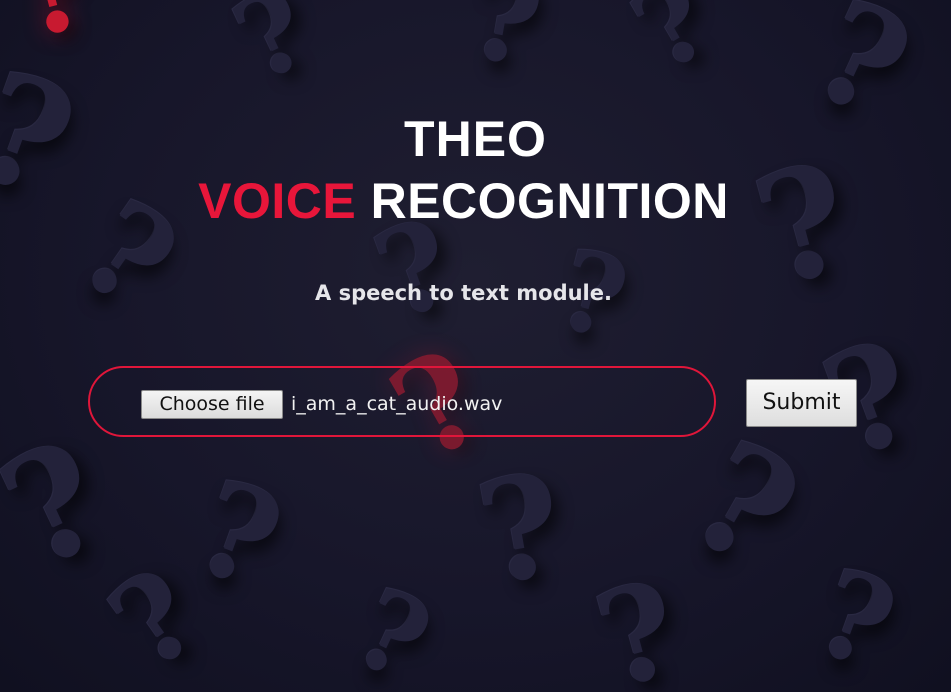 Image resolution: width=951 pixels, height=692 pixels. Describe the element at coordinates (542, 201) in the screenshot. I see `title-rest-words: RECOGNITION` at that location.